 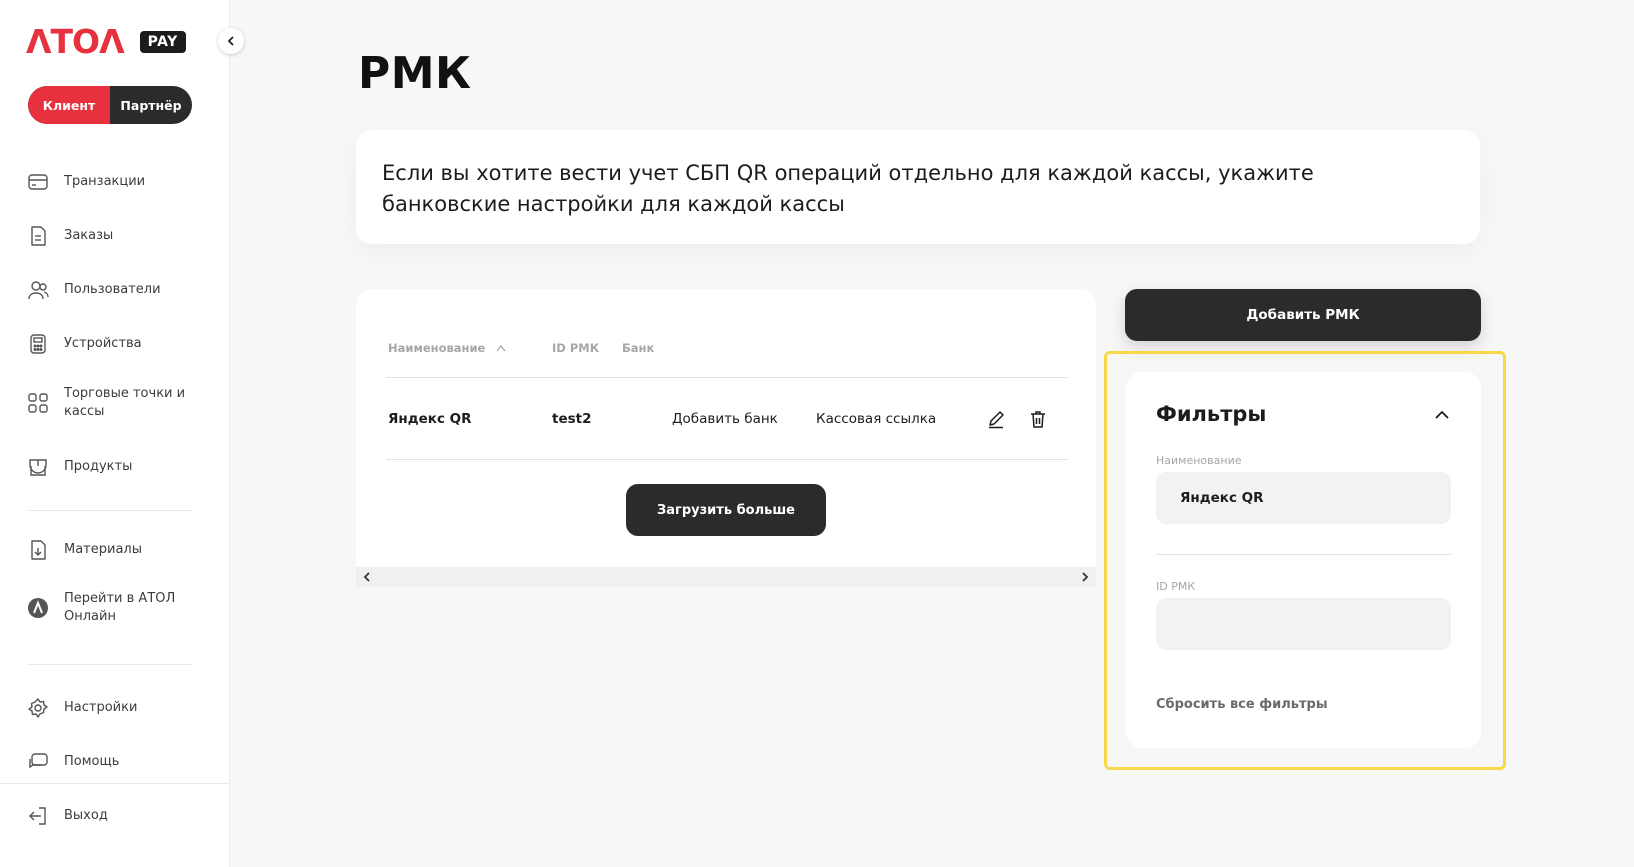 I want to click on add-bank-link: Добавить банк, so click(x=725, y=419).